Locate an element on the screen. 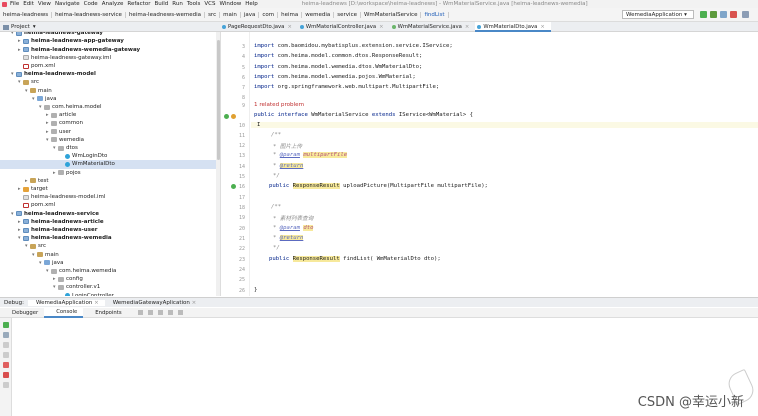  pause-icon is located at coordinates (6, 355).